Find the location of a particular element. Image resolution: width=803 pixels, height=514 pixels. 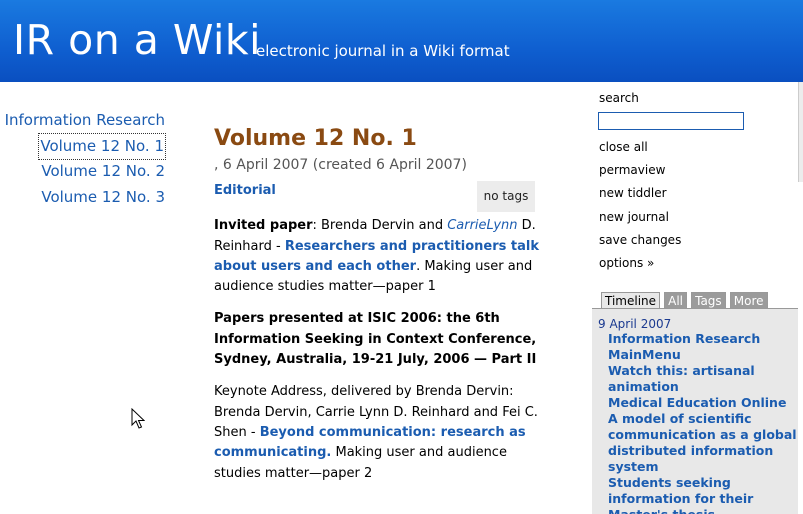

close-all-link: close all is located at coordinates (699, 147).